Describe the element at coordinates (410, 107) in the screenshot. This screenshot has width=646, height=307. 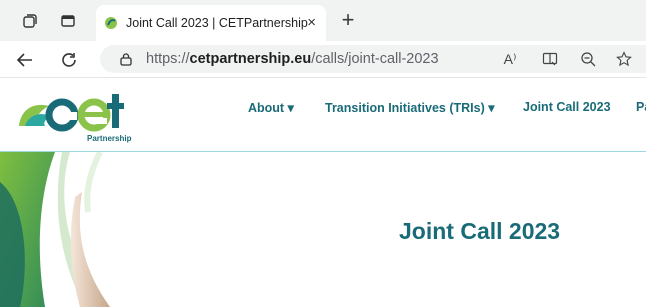
I see `nav-transition-initiatives: Transition Initiatives (TRIs) ▾` at that location.